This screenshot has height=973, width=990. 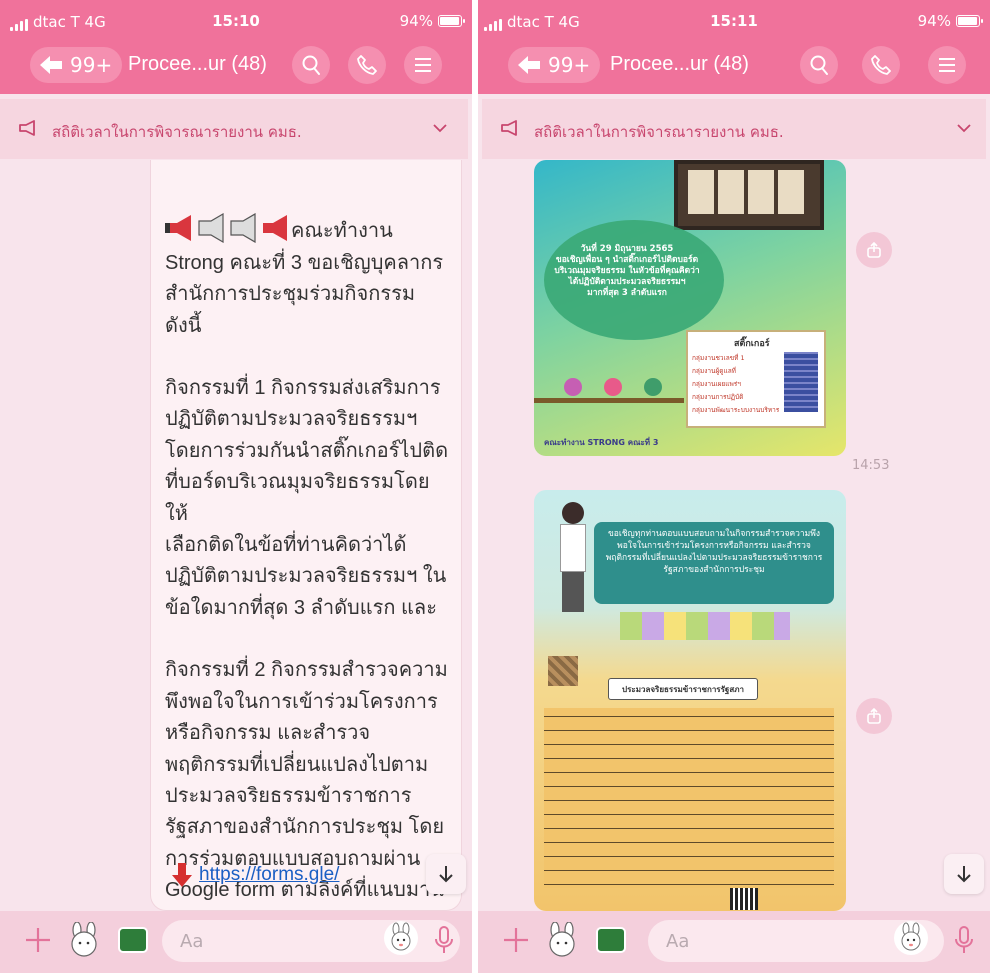 What do you see at coordinates (752, 344) in the screenshot?
I see `legend-title: สติ๊กเกอร์` at bounding box center [752, 344].